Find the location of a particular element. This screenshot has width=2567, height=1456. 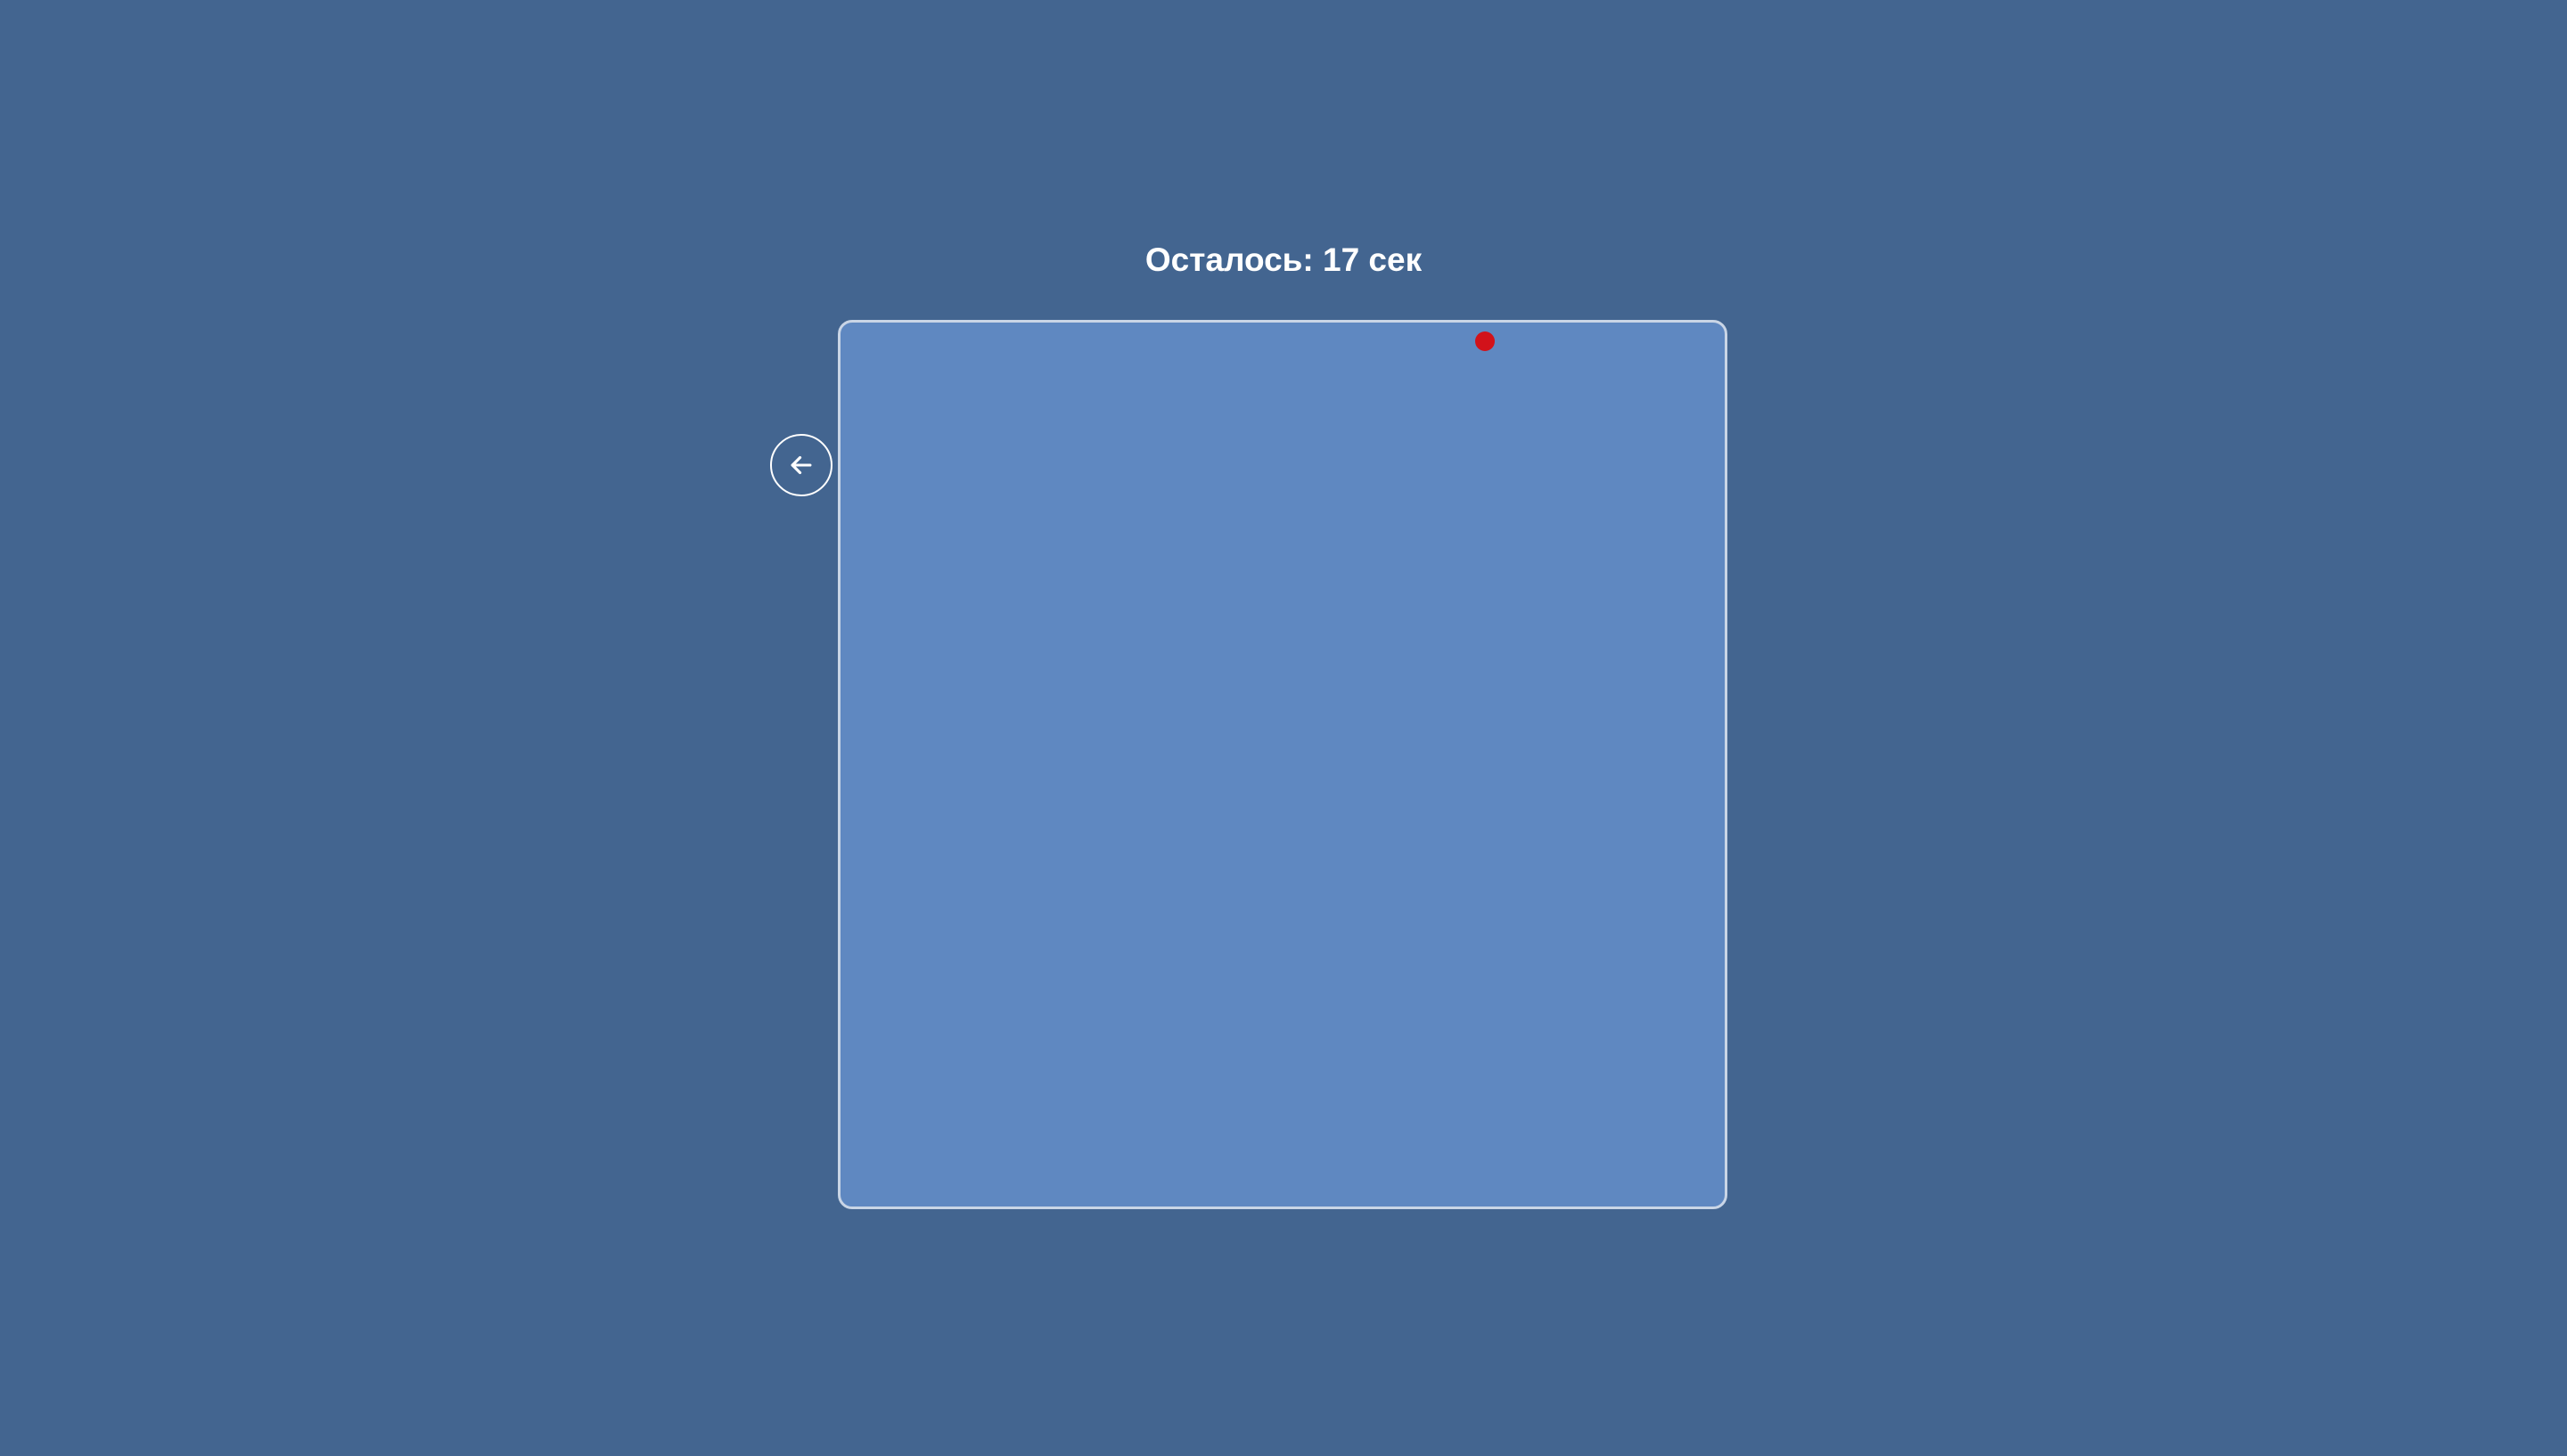

arrow-left-icon is located at coordinates (801, 465).